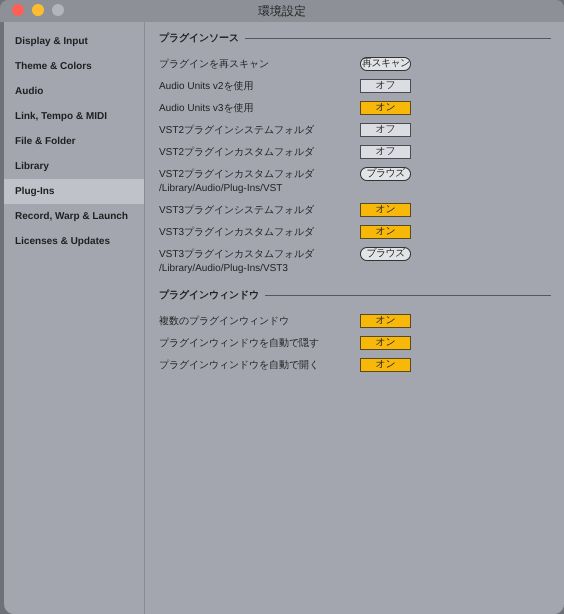 Image resolution: width=564 pixels, height=614 pixels. I want to click on close-button, so click(18, 10).